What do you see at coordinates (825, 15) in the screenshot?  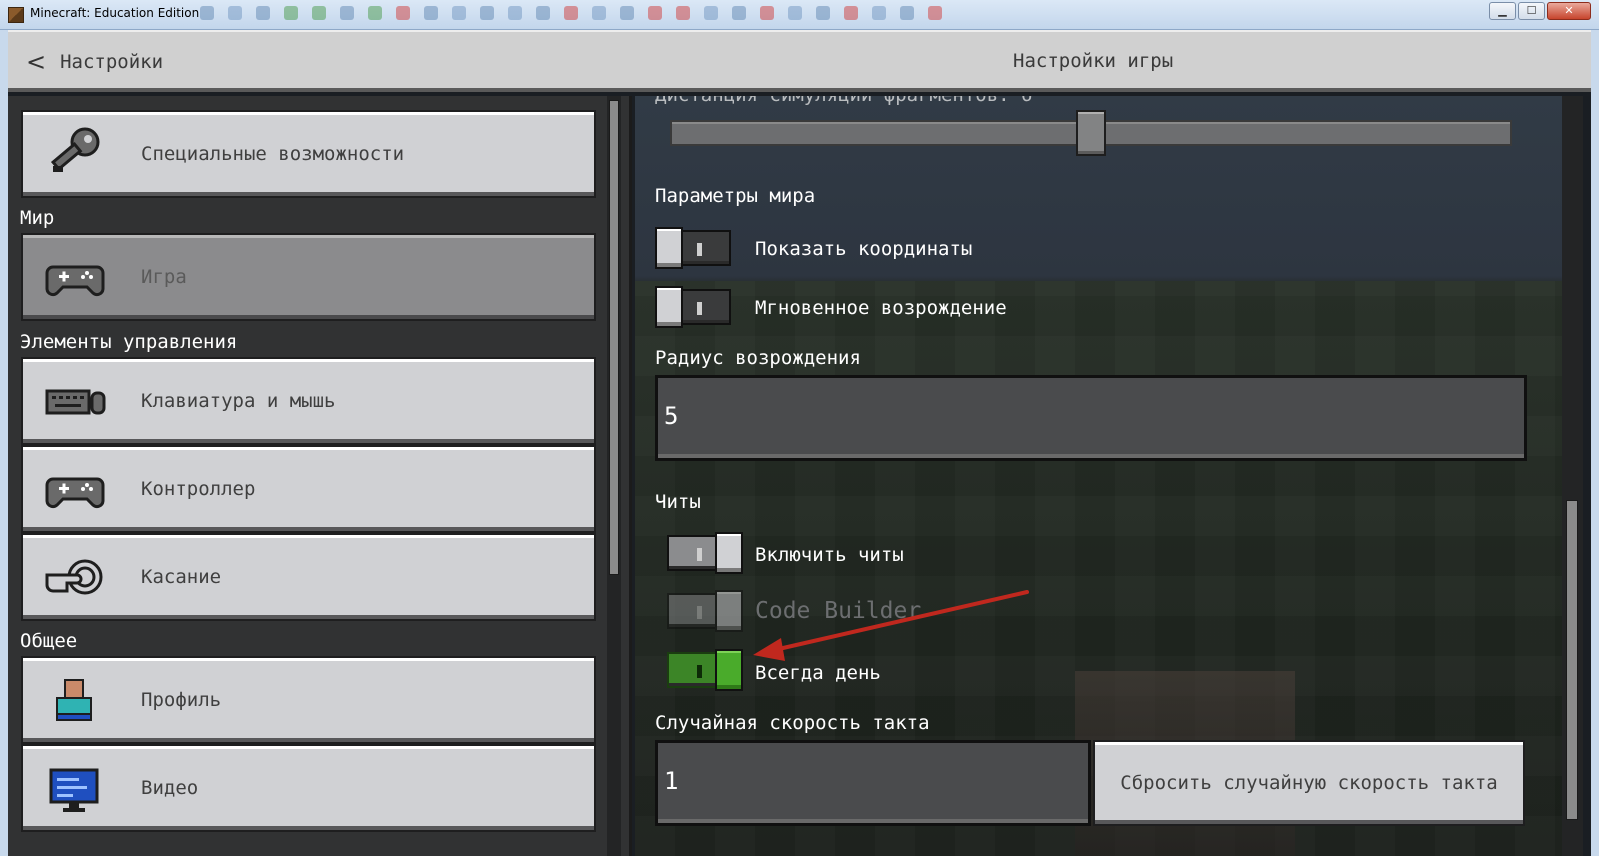 I see `background-tab-strip` at bounding box center [825, 15].